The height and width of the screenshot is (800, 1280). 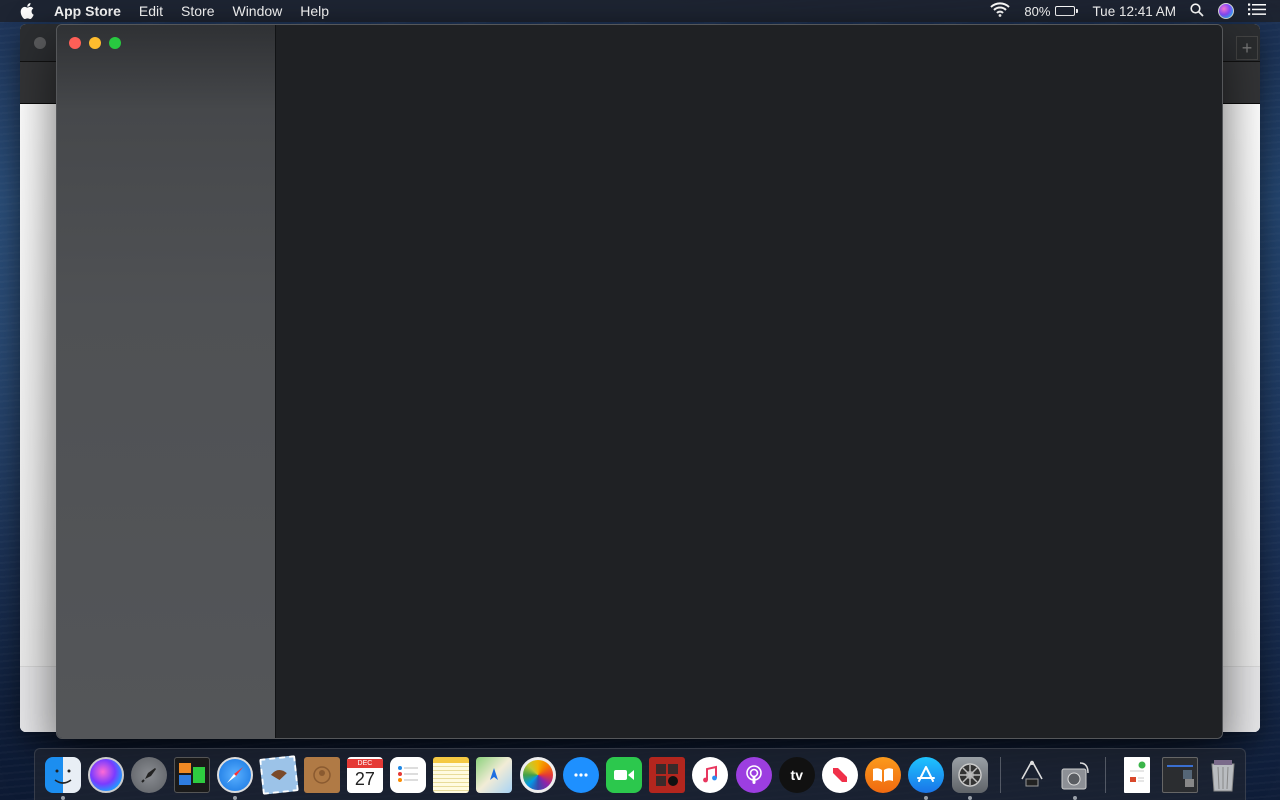 I want to click on photos-flower-icon, so click(x=537, y=774).